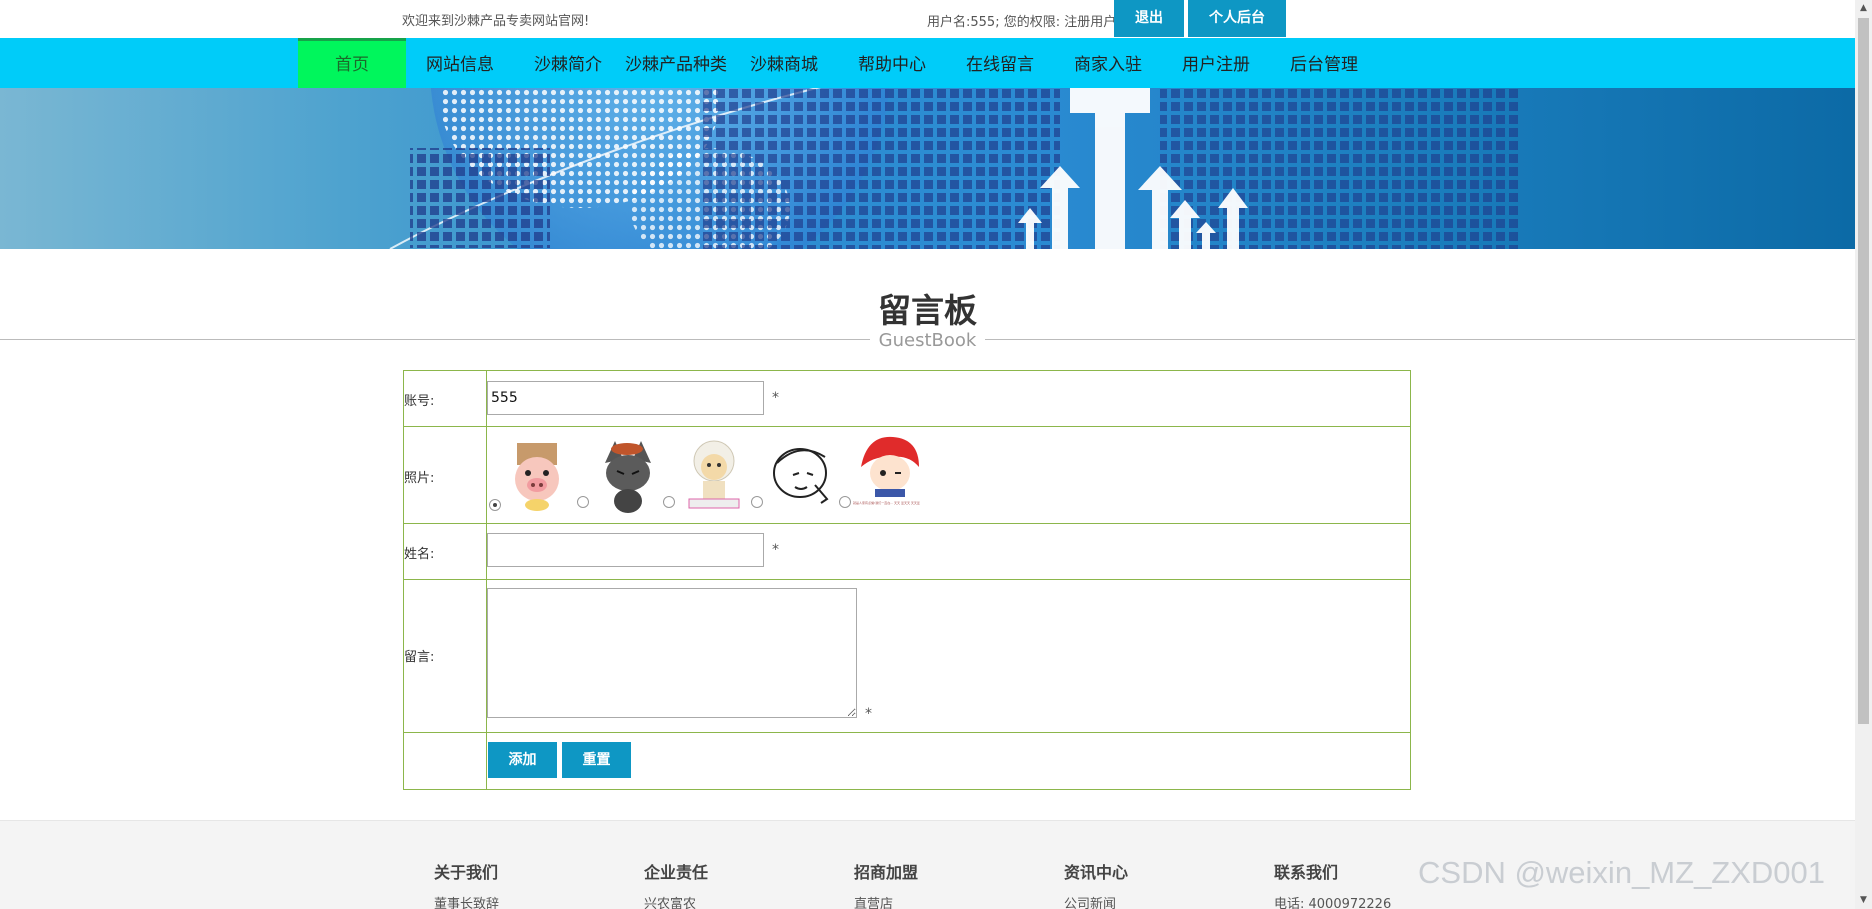 This screenshot has width=1872, height=909. I want to click on nav-item-help: 帮助中心, so click(892, 63).